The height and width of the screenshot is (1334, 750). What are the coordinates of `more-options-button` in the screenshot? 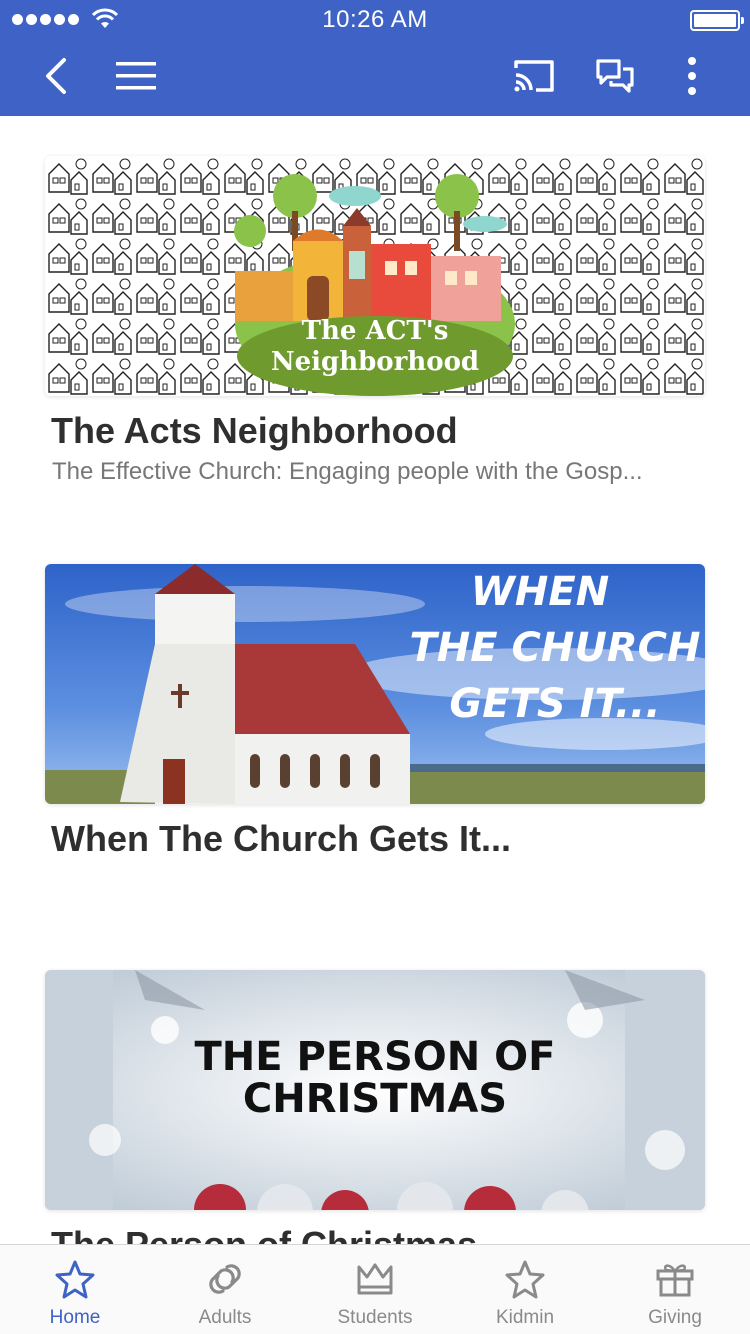 It's located at (692, 76).